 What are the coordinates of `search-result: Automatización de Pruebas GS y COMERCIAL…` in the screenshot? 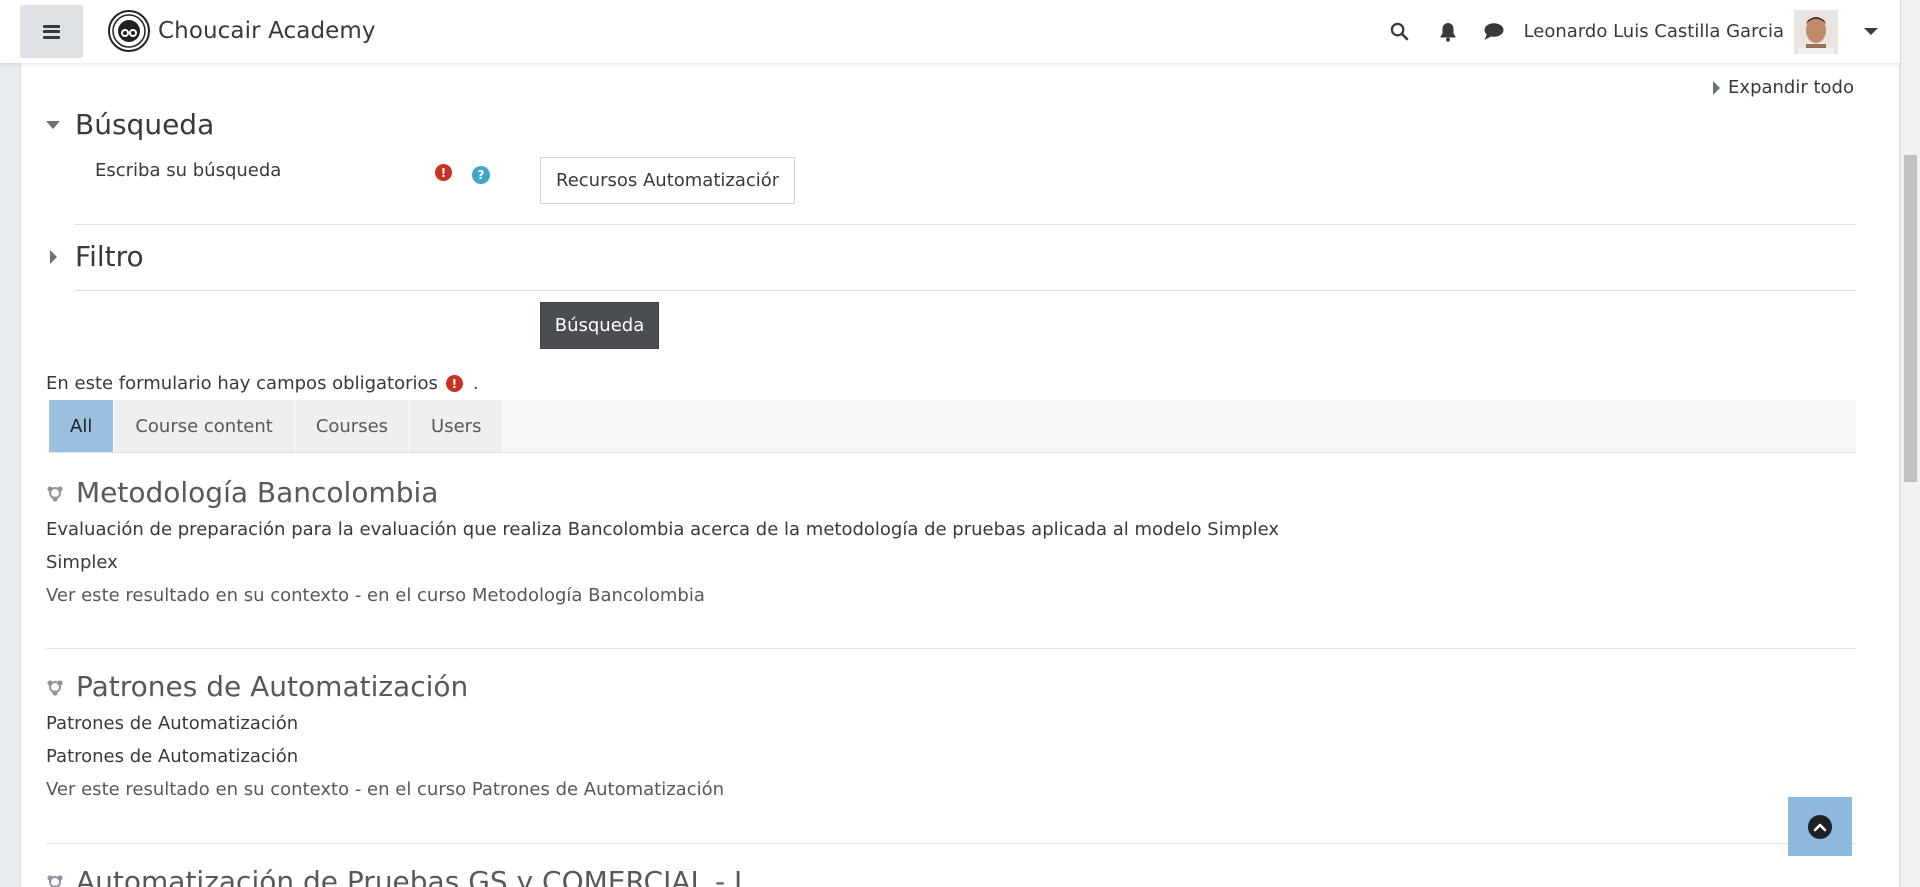 It's located at (394, 876).